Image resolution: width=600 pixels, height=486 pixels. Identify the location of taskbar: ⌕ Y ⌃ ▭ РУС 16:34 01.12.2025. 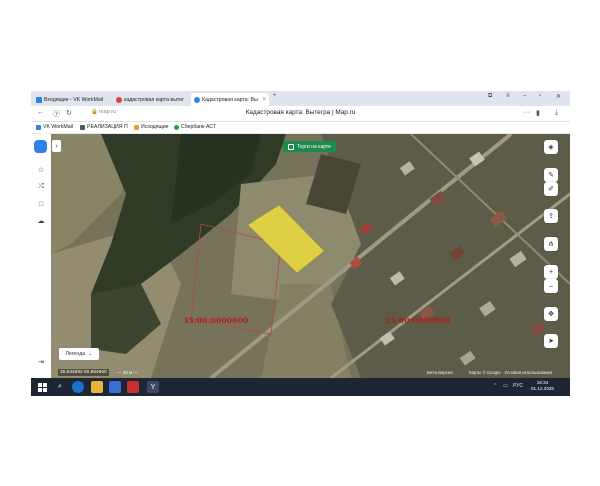
(300, 387).